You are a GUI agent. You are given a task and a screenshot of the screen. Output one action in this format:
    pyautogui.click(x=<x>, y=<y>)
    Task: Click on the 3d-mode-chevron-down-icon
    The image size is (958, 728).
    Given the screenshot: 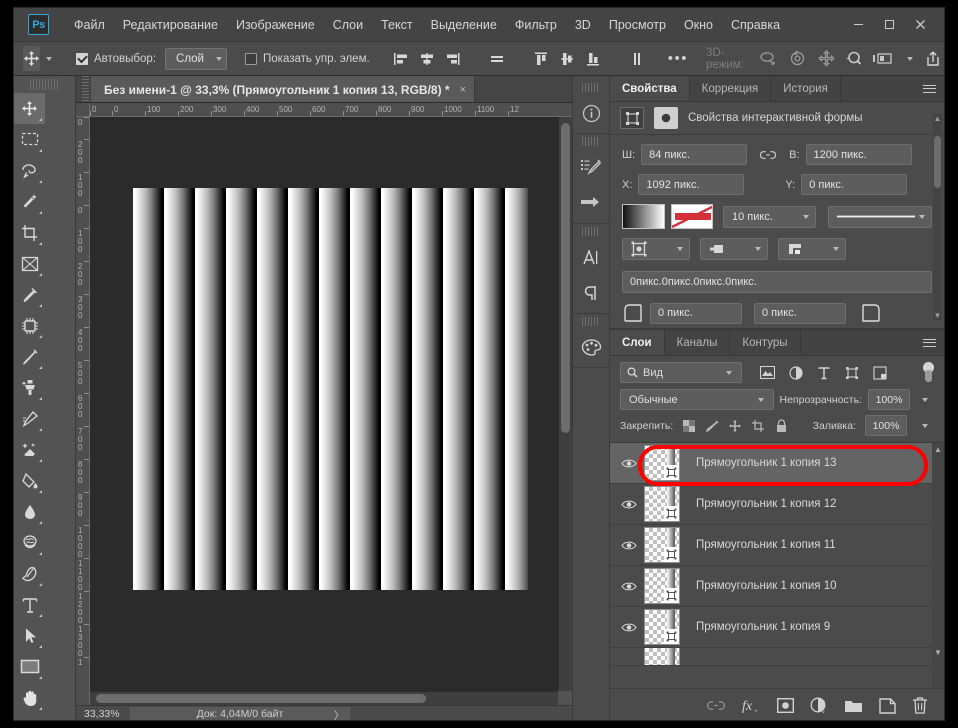 What is the action you would take?
    pyautogui.click(x=909, y=58)
    